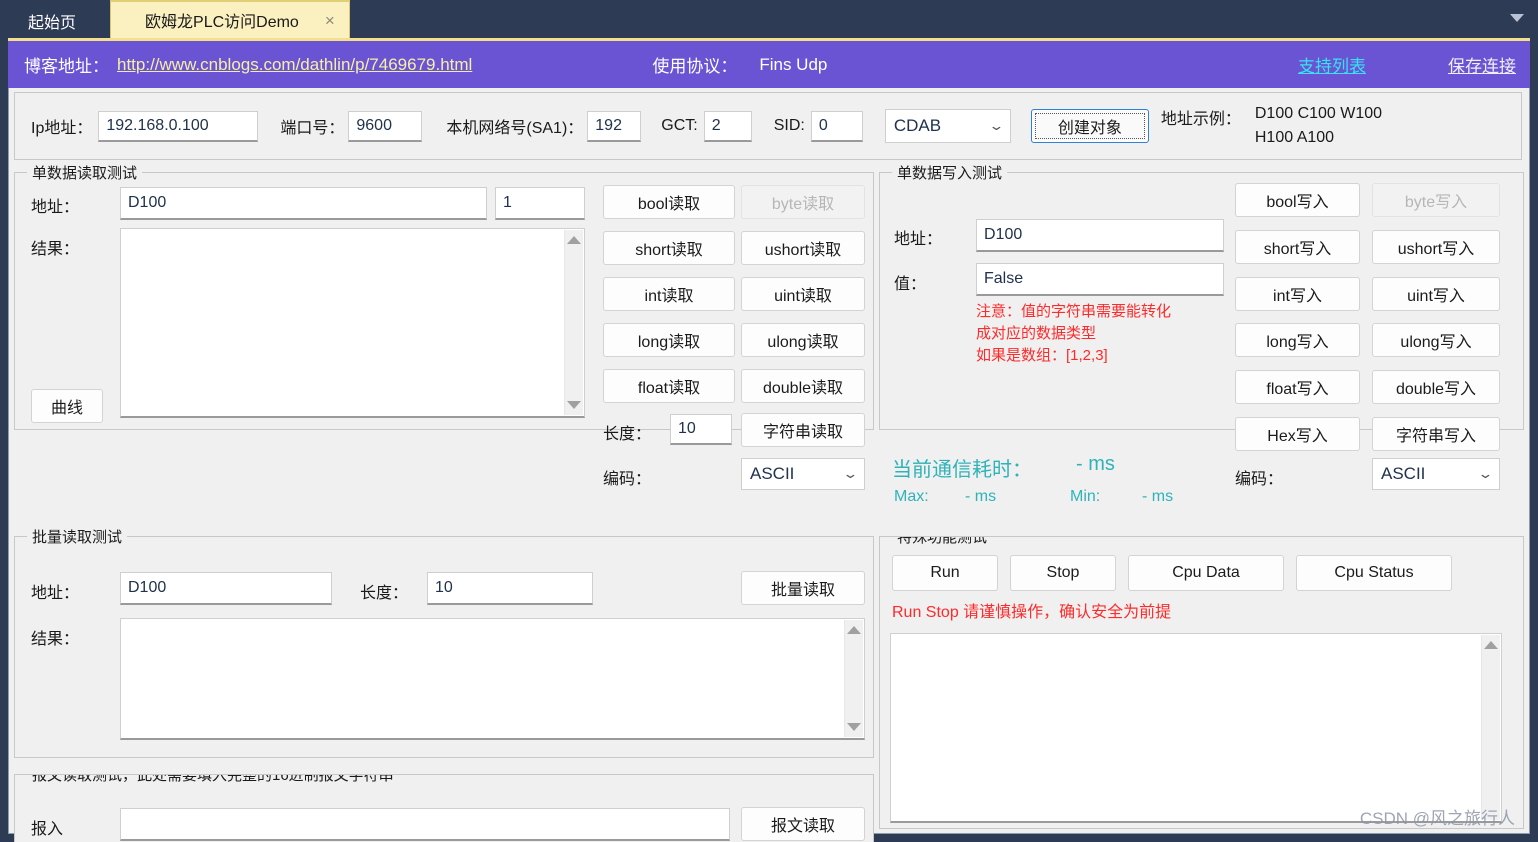 The height and width of the screenshot is (842, 1538). Describe the element at coordinates (67, 406) in the screenshot. I see `curve-button: 曲线` at that location.